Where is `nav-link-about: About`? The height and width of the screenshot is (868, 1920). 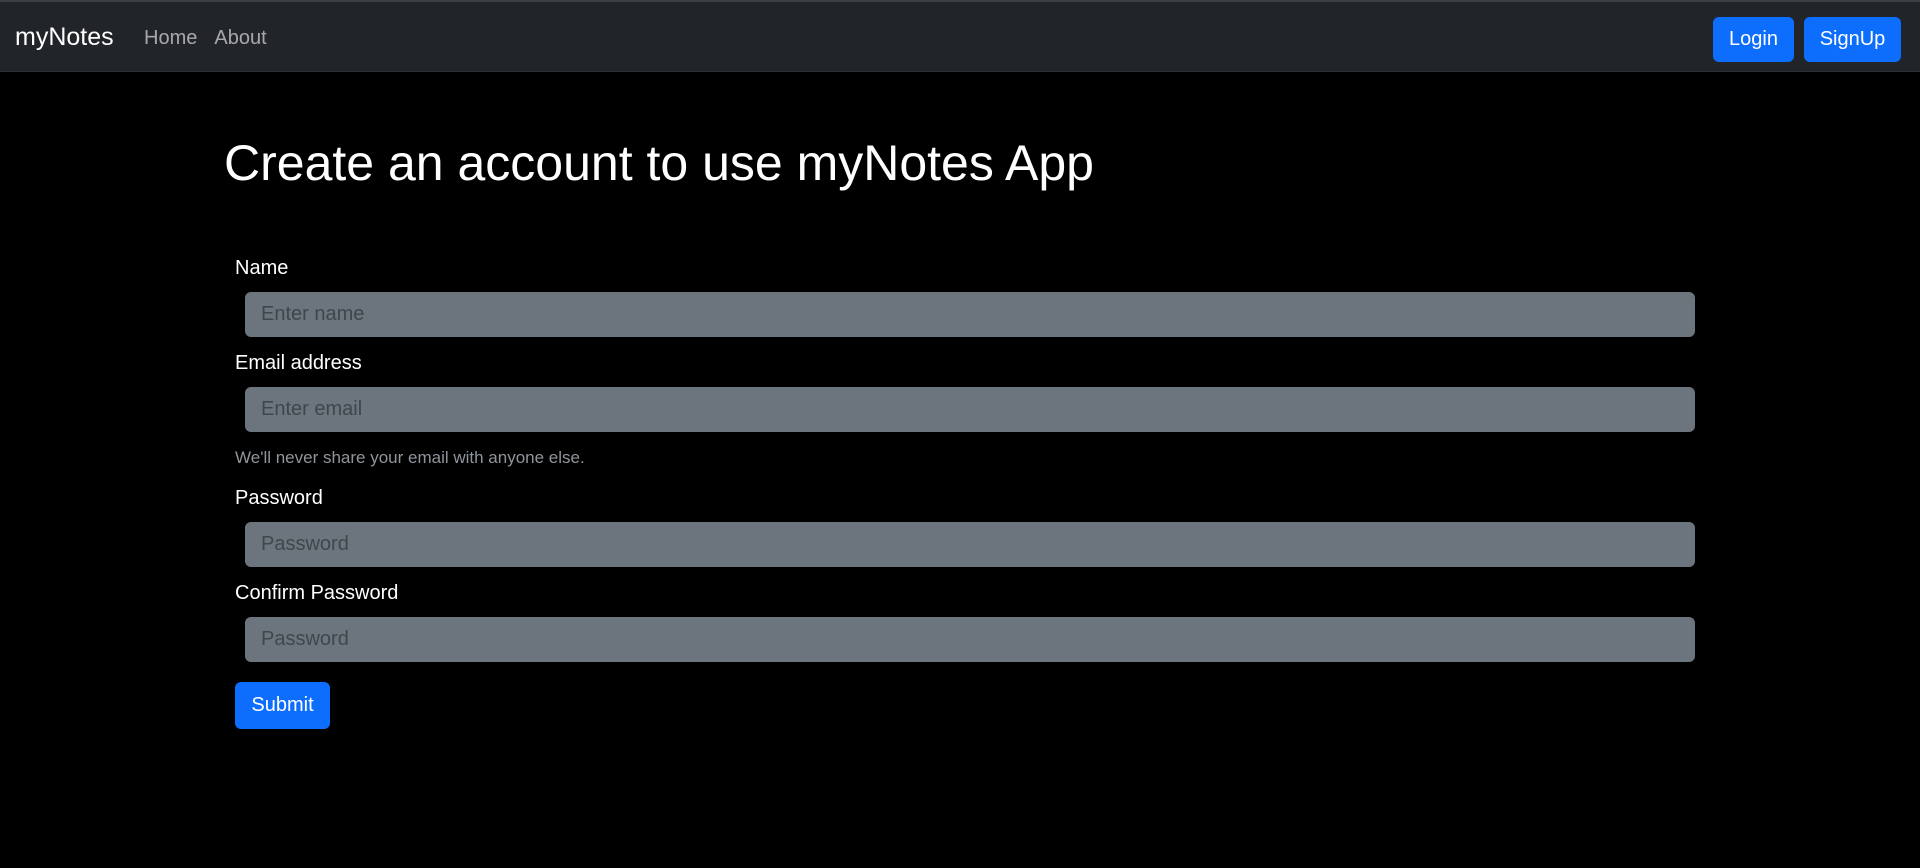
nav-link-about: About is located at coordinates (240, 38).